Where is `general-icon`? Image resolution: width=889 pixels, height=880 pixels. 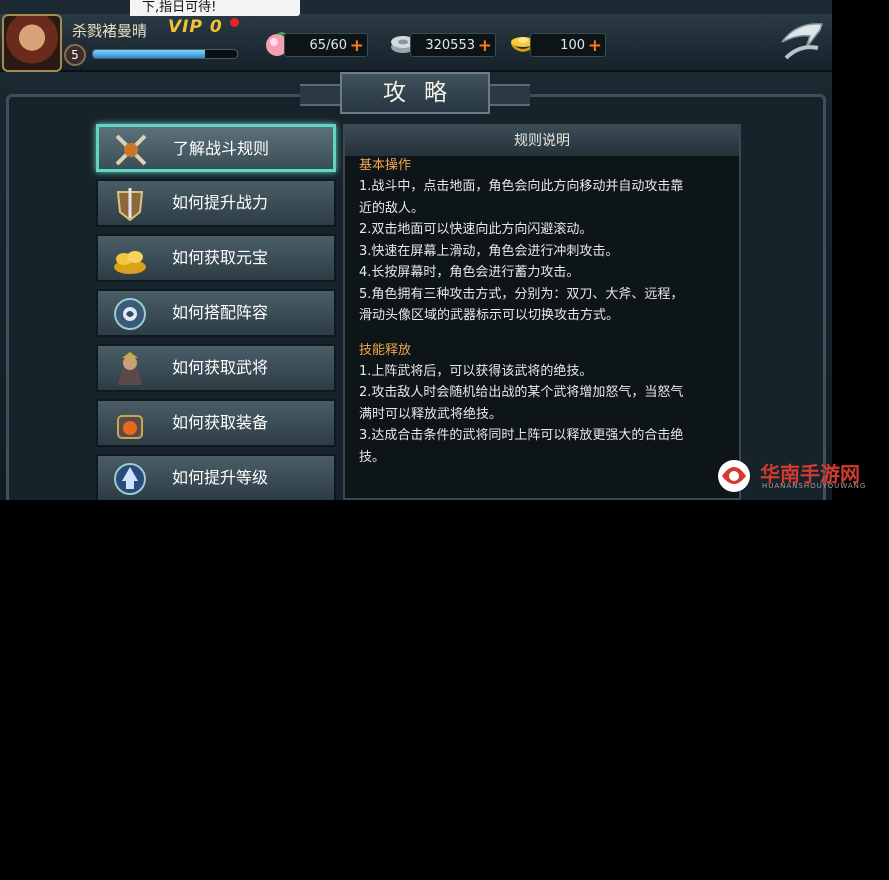
general-icon is located at coordinates (130, 368).